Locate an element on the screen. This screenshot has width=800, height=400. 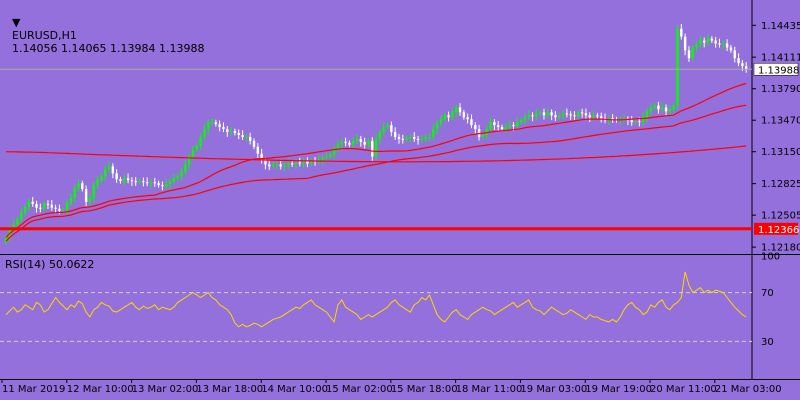
symbol-label: EURUSD,H1 is located at coordinates (44, 35).